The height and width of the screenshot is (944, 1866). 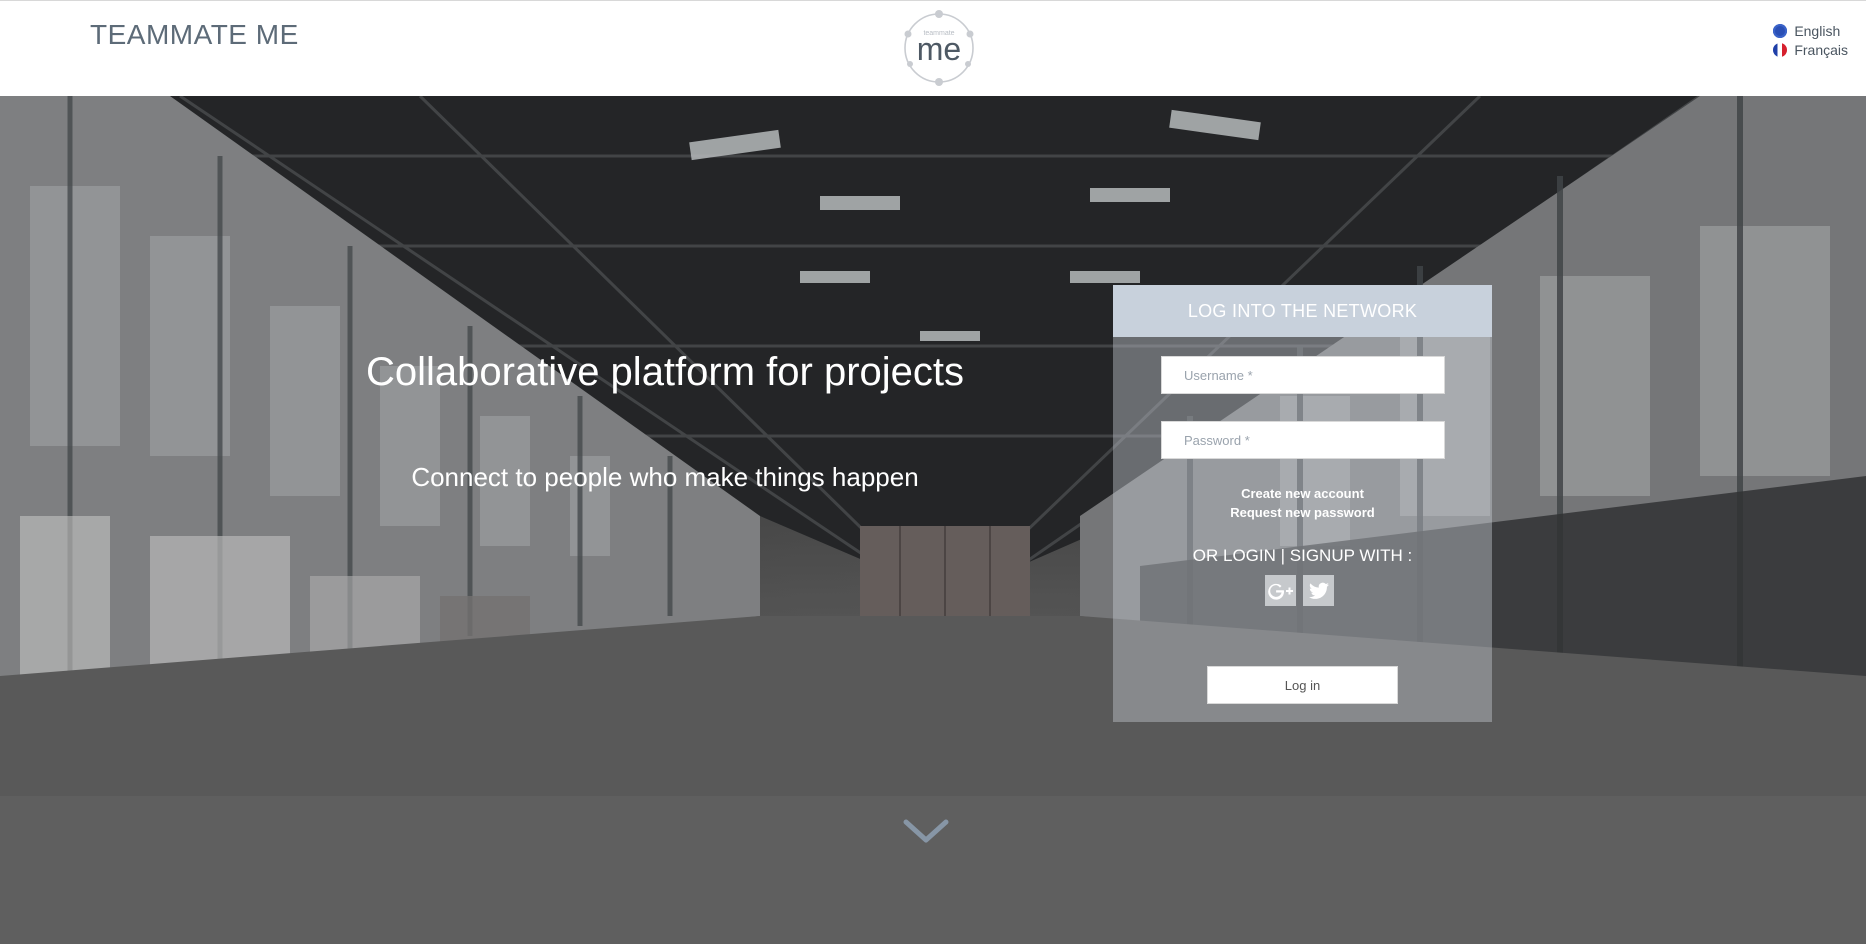 What do you see at coordinates (1302, 555) in the screenshot?
I see `social-login-label: OR LOGIN | SIGNUP WITH :` at bounding box center [1302, 555].